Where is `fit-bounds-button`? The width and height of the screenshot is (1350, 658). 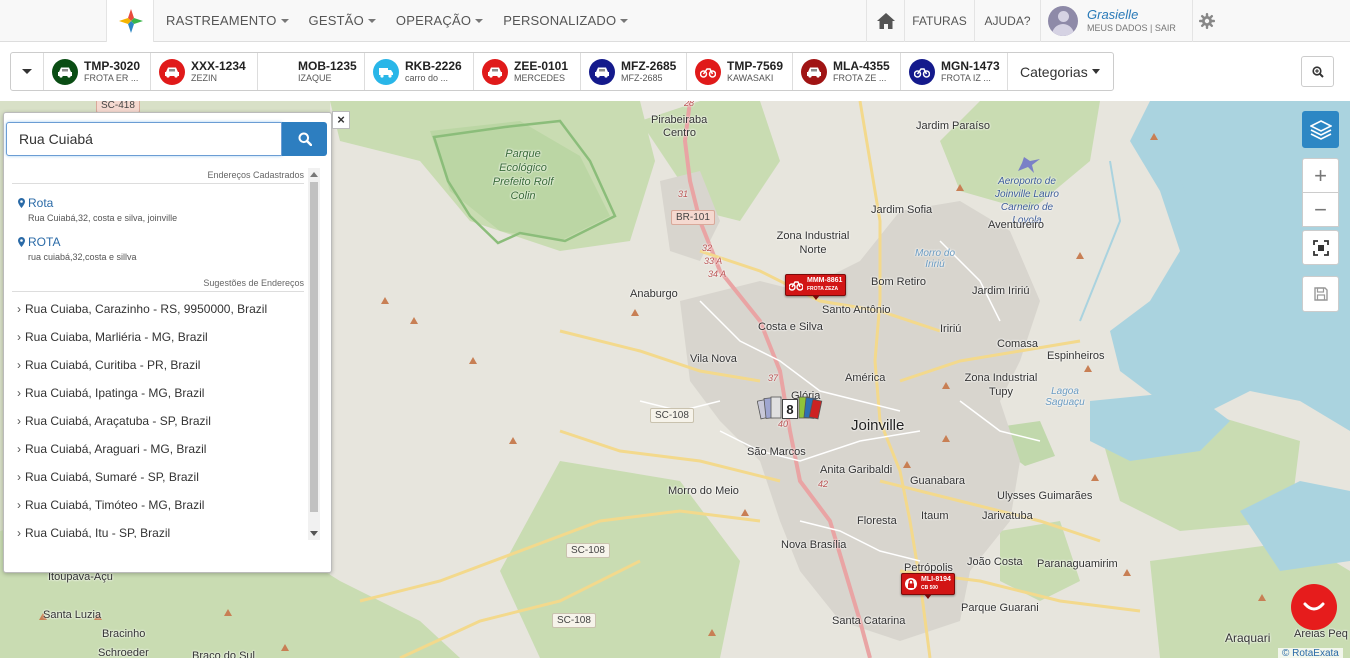 fit-bounds-button is located at coordinates (1320, 247).